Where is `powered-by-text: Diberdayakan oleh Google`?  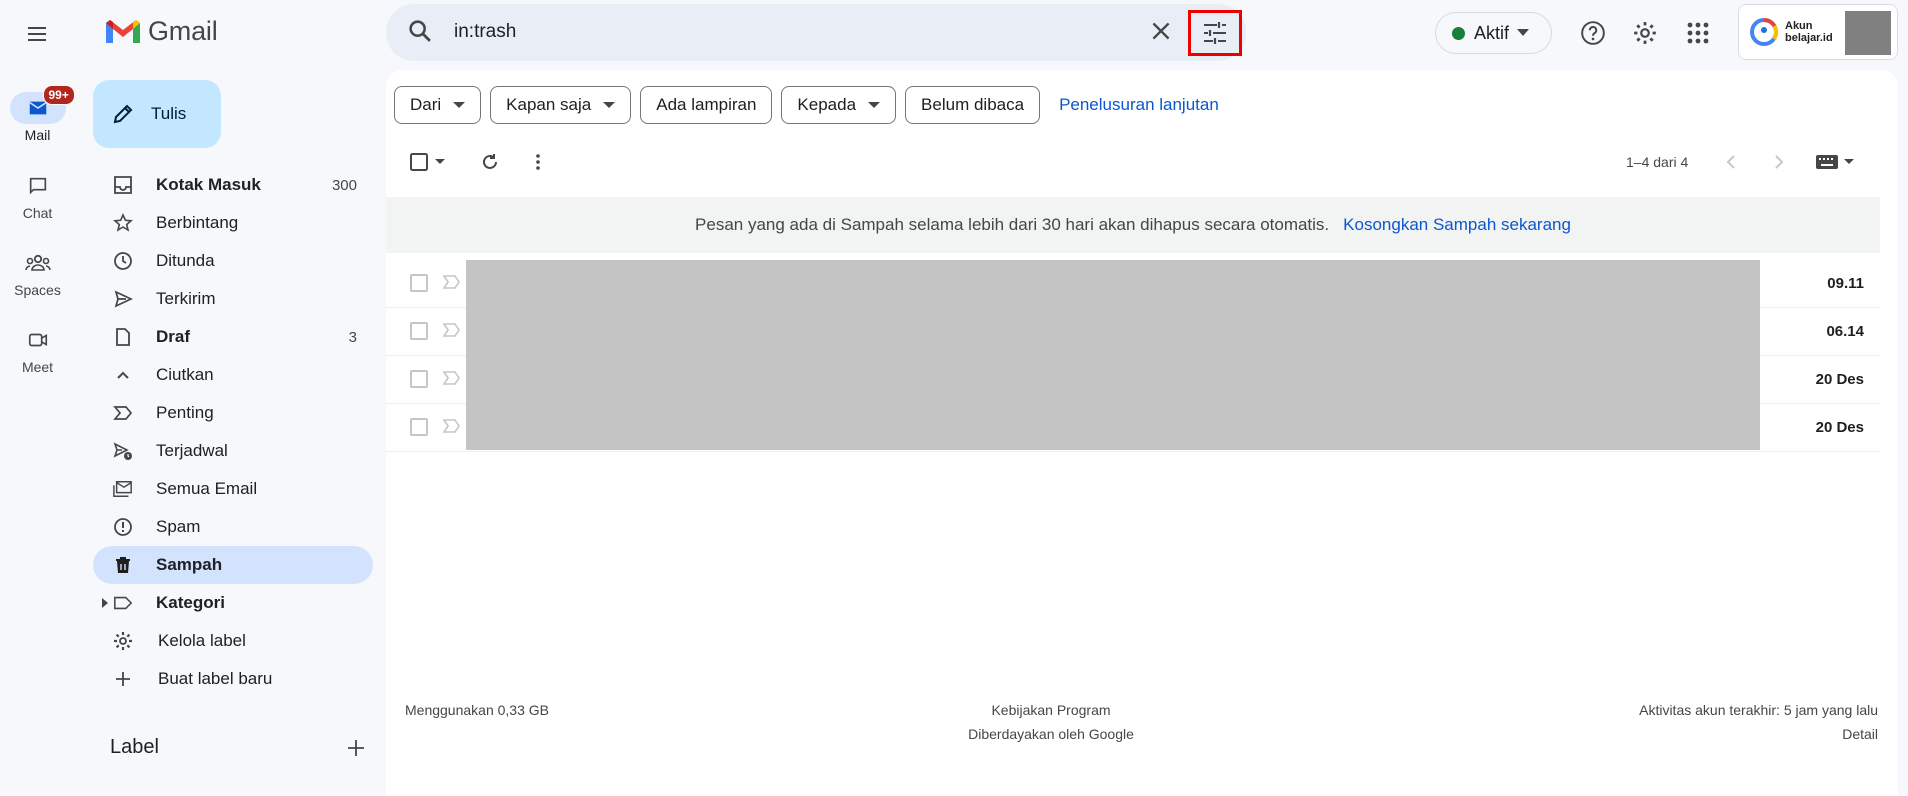
powered-by-text: Diberdayakan oleh Google is located at coordinates (1051, 734).